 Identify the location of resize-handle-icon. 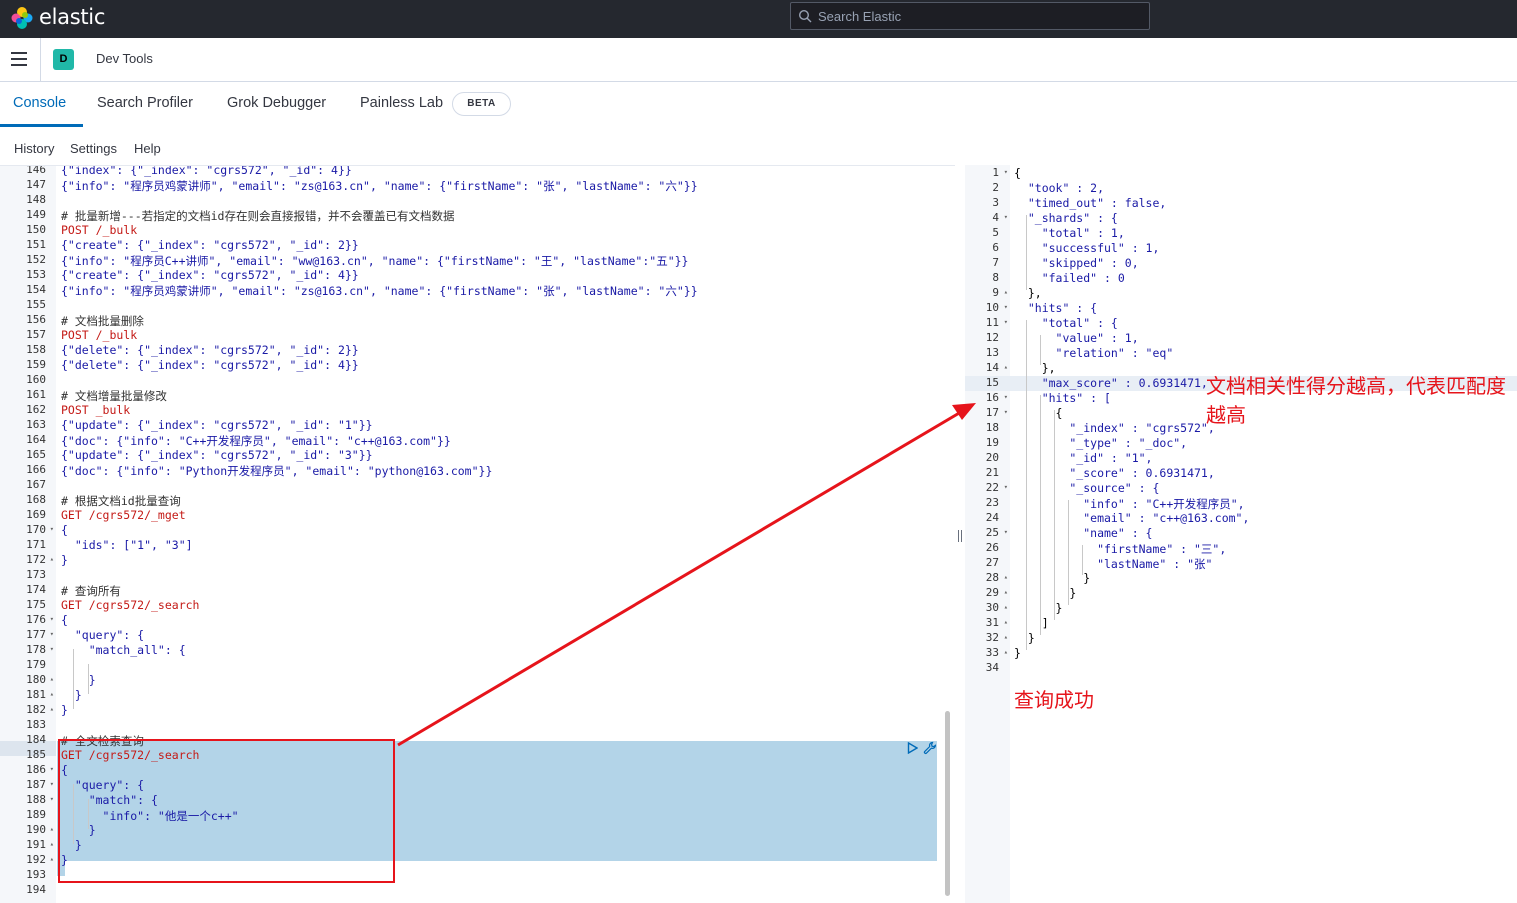
(960, 536).